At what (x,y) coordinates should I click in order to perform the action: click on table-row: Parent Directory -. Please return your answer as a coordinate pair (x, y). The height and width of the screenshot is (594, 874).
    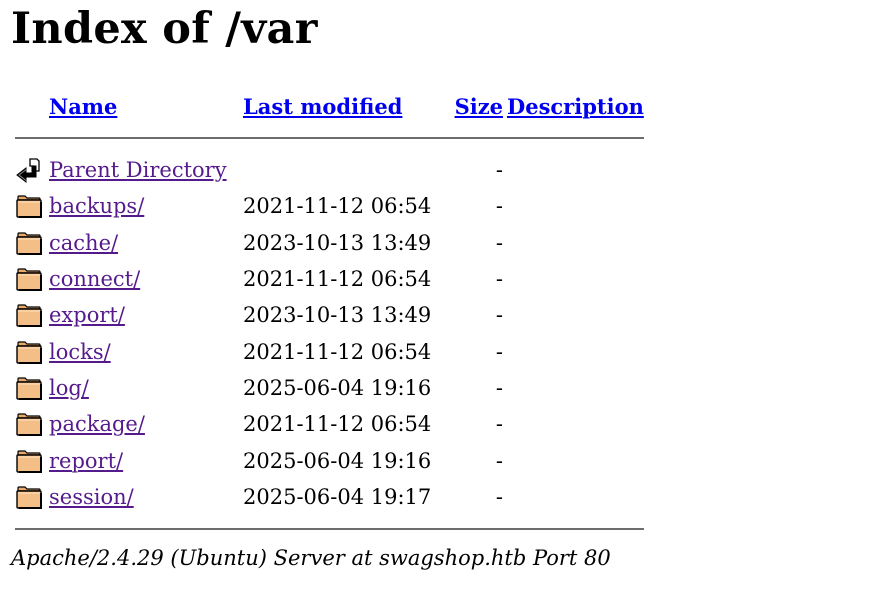
    Looking at the image, I should click on (329, 170).